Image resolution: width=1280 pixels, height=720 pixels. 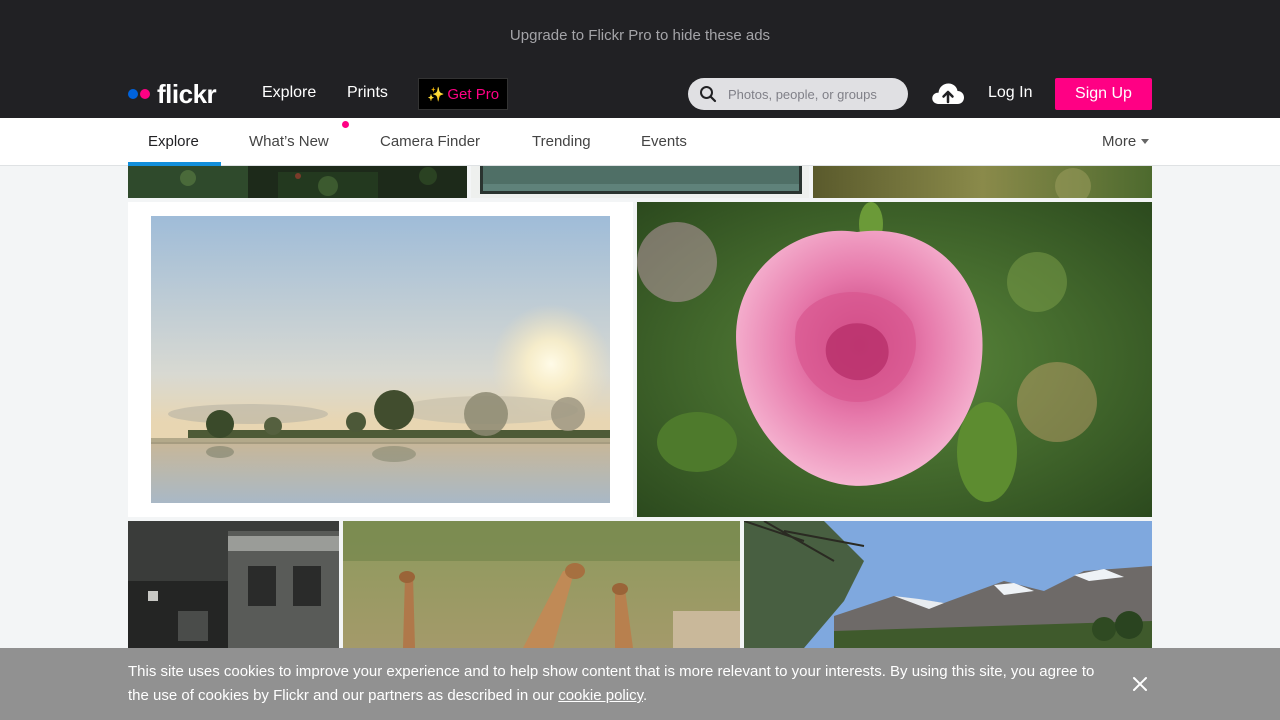 What do you see at coordinates (600, 695) in the screenshot?
I see `cookie-policy-link: cookie policy` at bounding box center [600, 695].